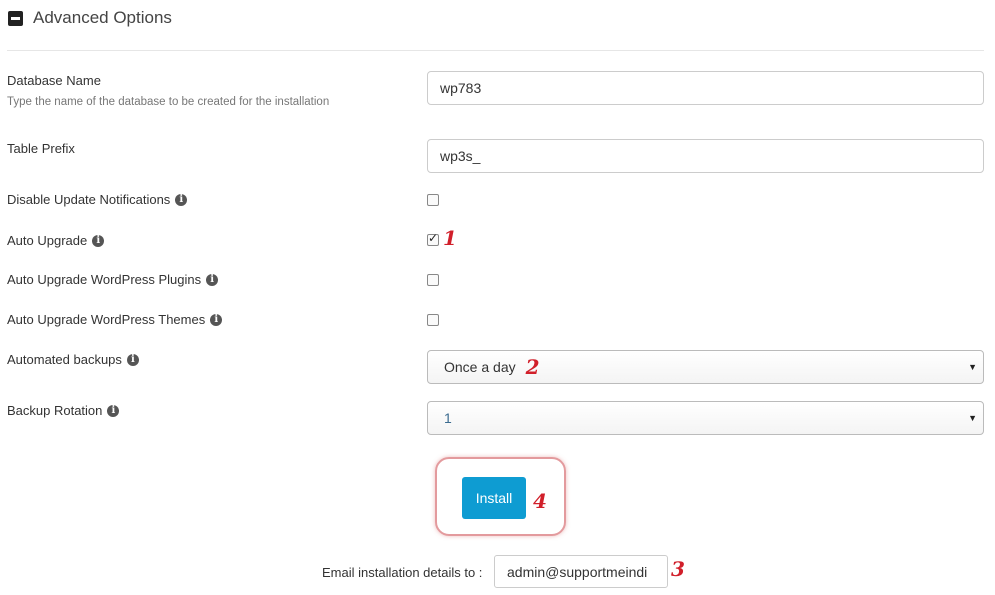  What do you see at coordinates (705, 88) in the screenshot?
I see `database-name-input: wp783` at bounding box center [705, 88].